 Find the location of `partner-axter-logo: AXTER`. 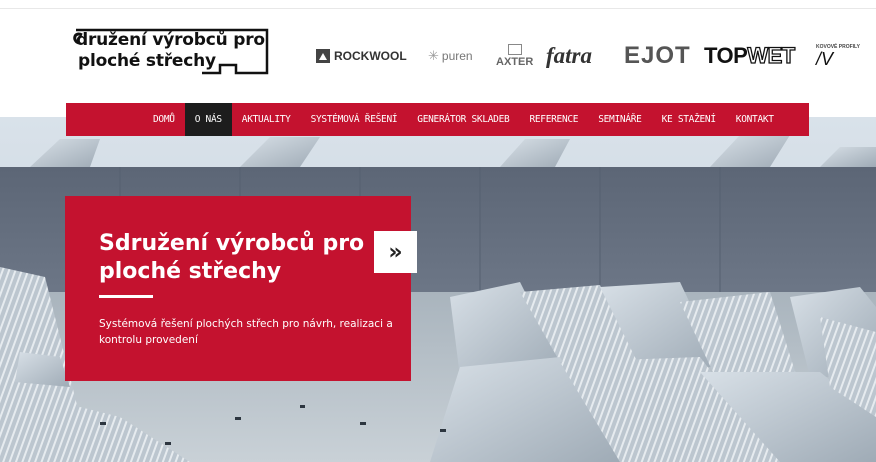

partner-axter-logo: AXTER is located at coordinates (514, 56).